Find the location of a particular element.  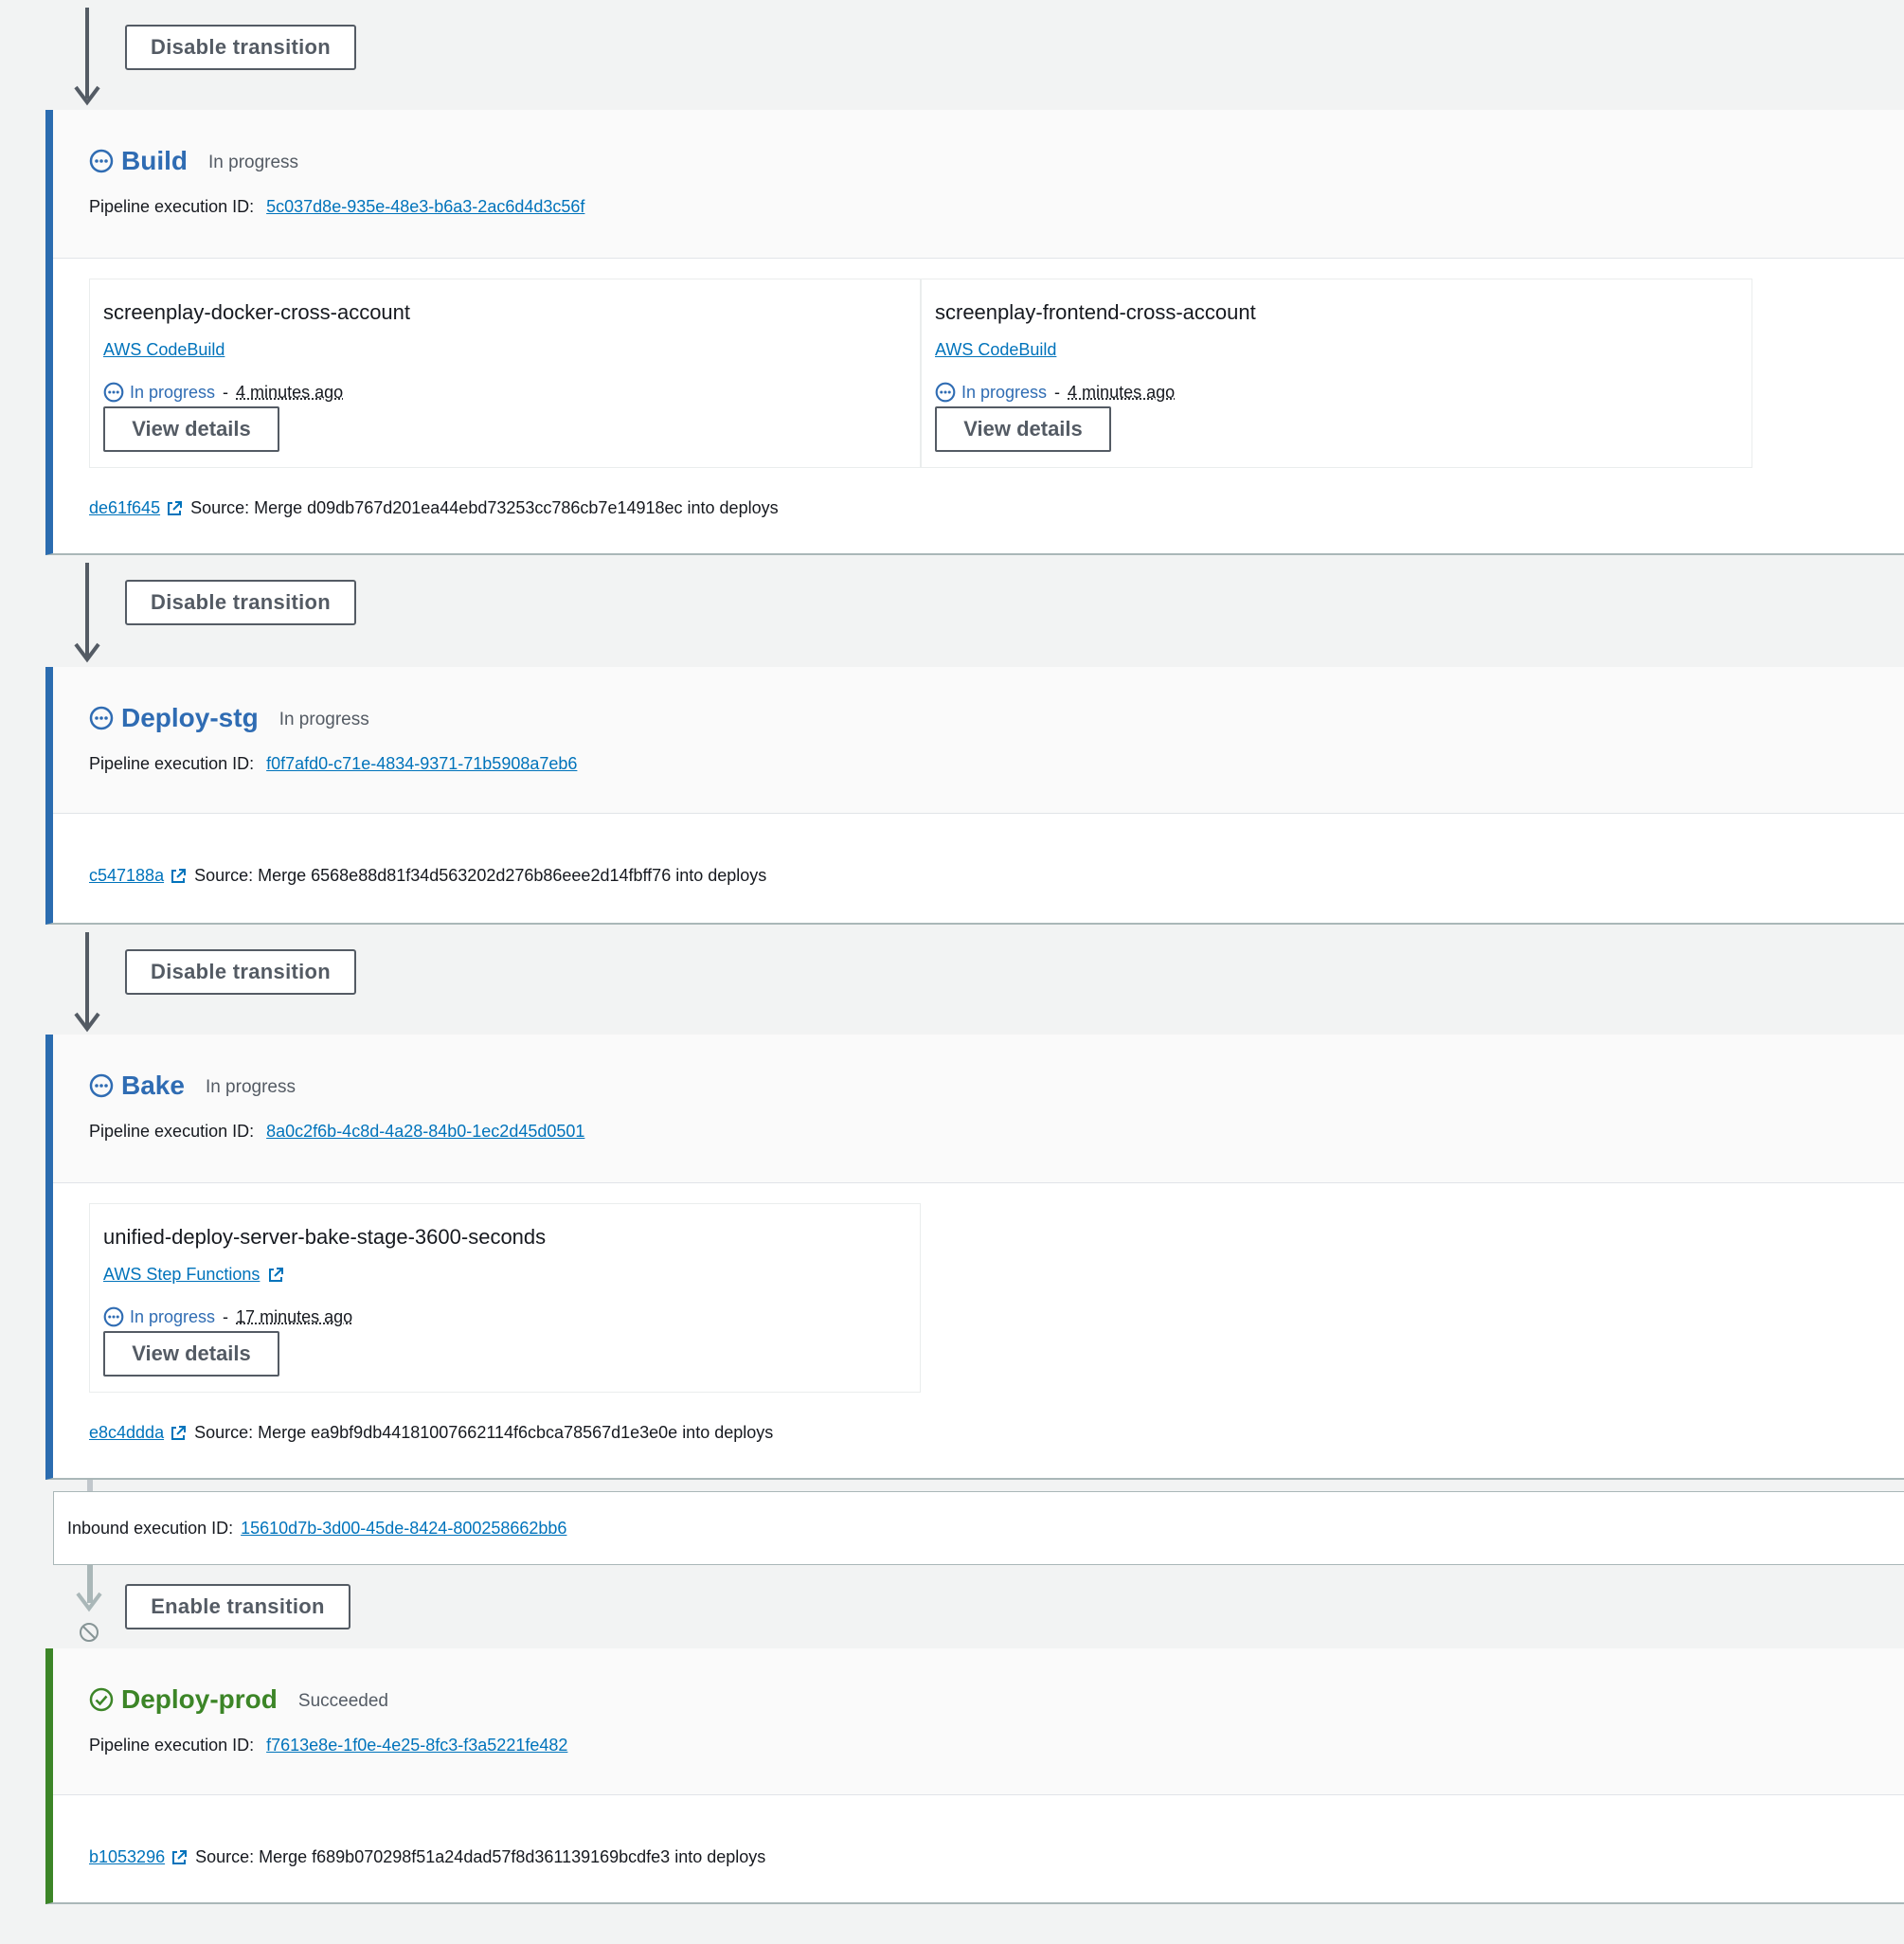

inbound-execution-id-link: 15610d7b-3d00-45de-8424-800258662bb6 is located at coordinates (403, 1529).